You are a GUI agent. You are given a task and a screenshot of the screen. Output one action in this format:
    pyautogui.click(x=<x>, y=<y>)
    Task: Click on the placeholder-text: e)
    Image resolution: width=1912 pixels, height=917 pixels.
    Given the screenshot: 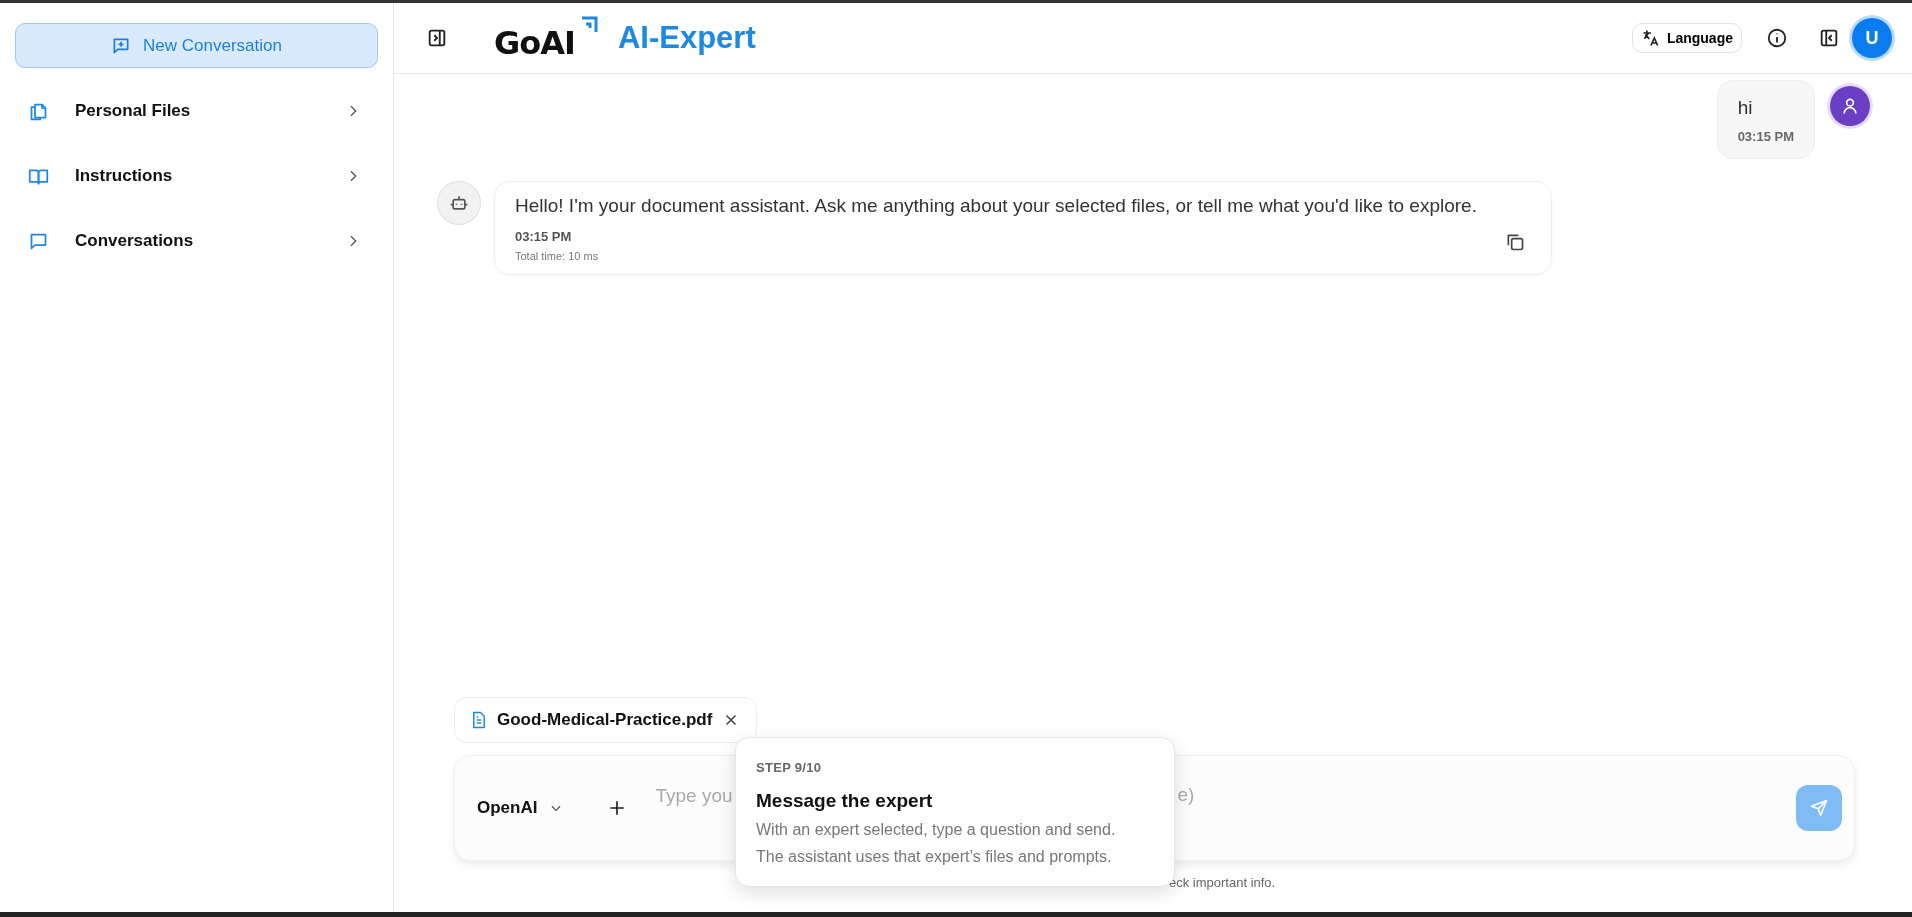 What is the action you would take?
    pyautogui.click(x=1186, y=795)
    